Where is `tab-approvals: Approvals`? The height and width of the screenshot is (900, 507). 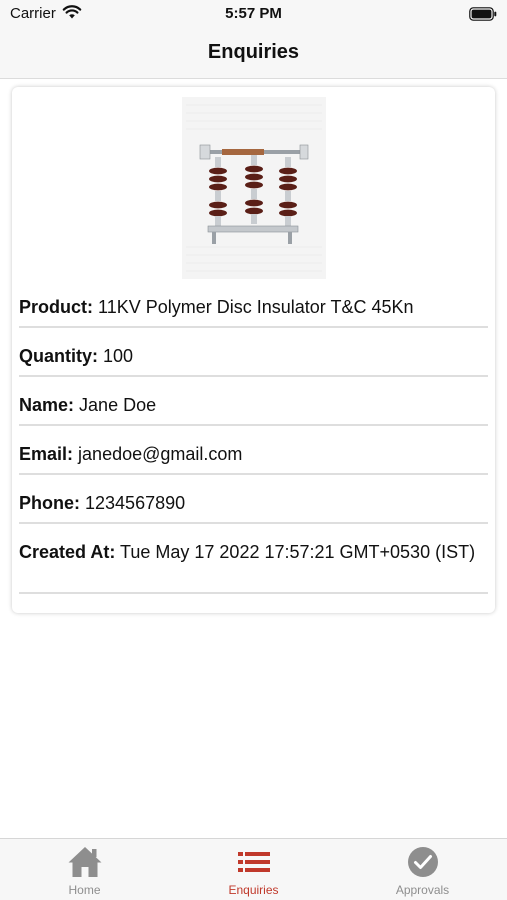 tab-approvals: Approvals is located at coordinates (422, 869).